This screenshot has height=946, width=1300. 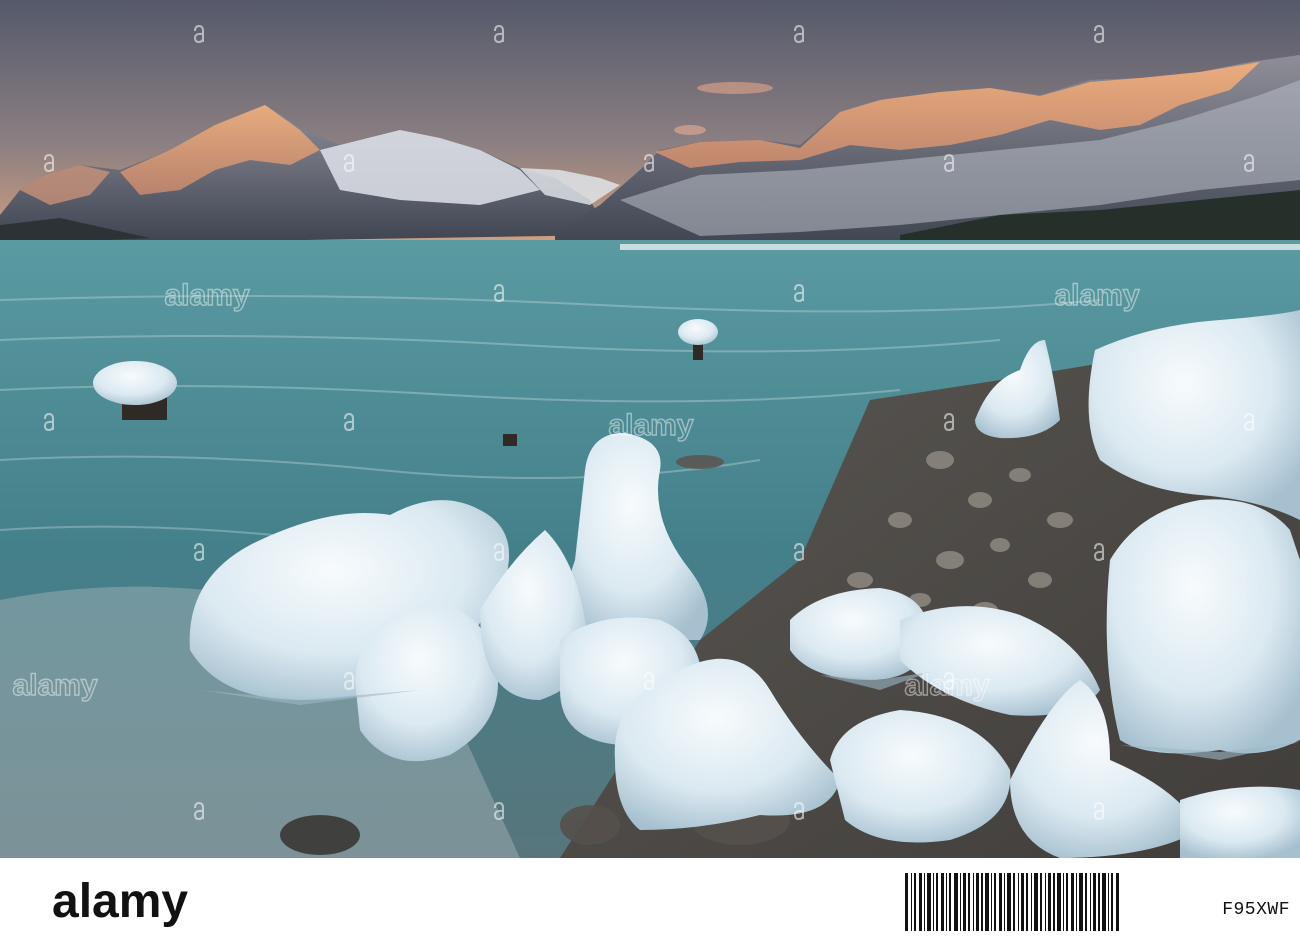 What do you see at coordinates (1256, 910) in the screenshot?
I see `image-id-label: F95XWF` at bounding box center [1256, 910].